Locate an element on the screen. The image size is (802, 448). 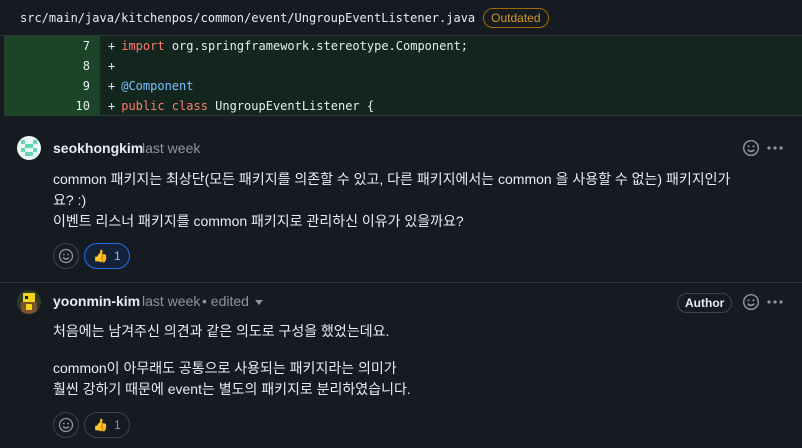
code-line: + public class UngroupEventListener { is located at coordinates (241, 106).